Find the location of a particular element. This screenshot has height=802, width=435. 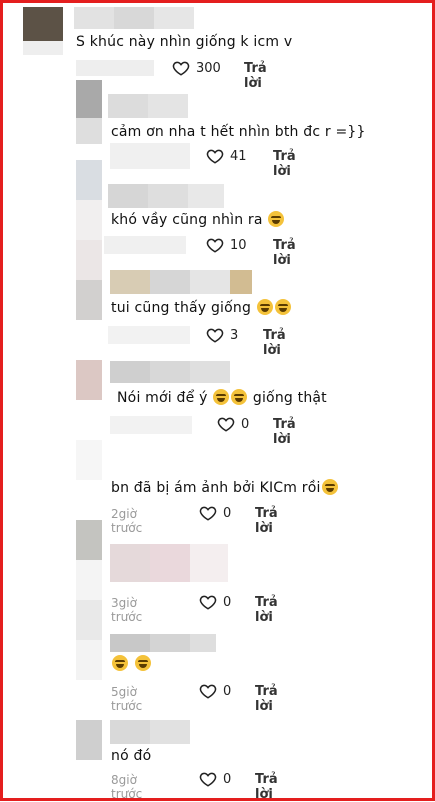

comment-content-redacted is located at coordinates (169, 563).